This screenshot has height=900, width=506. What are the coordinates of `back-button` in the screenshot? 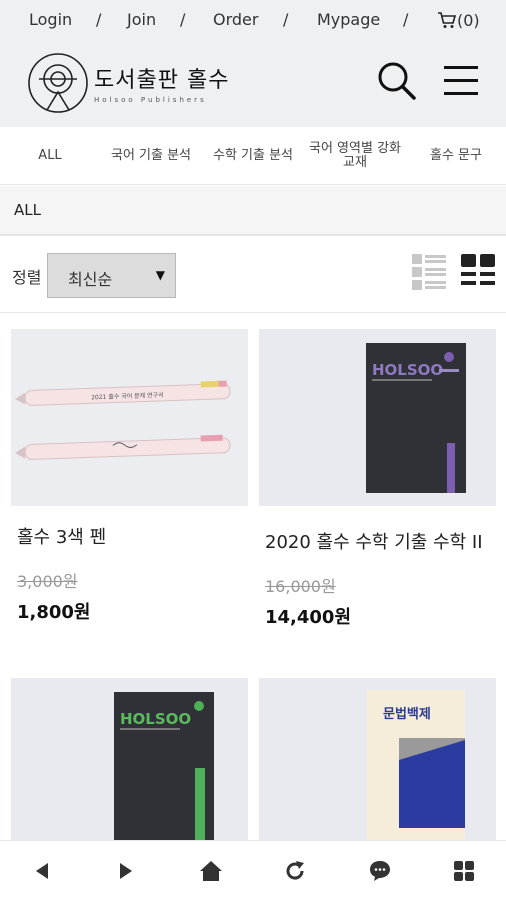 It's located at (42, 871).